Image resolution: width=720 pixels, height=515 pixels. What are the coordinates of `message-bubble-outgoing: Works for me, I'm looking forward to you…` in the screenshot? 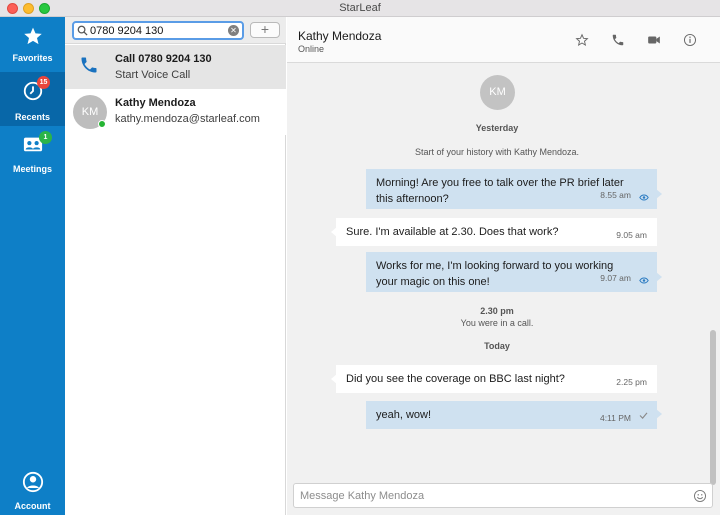 It's located at (514, 272).